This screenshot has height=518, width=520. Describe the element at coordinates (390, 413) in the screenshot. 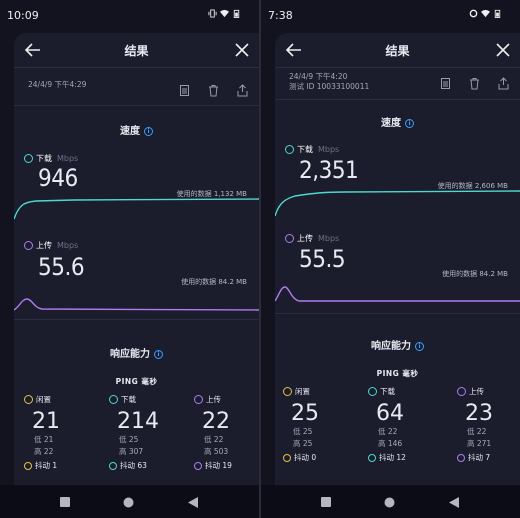

I see `ping-download-value: 64` at that location.